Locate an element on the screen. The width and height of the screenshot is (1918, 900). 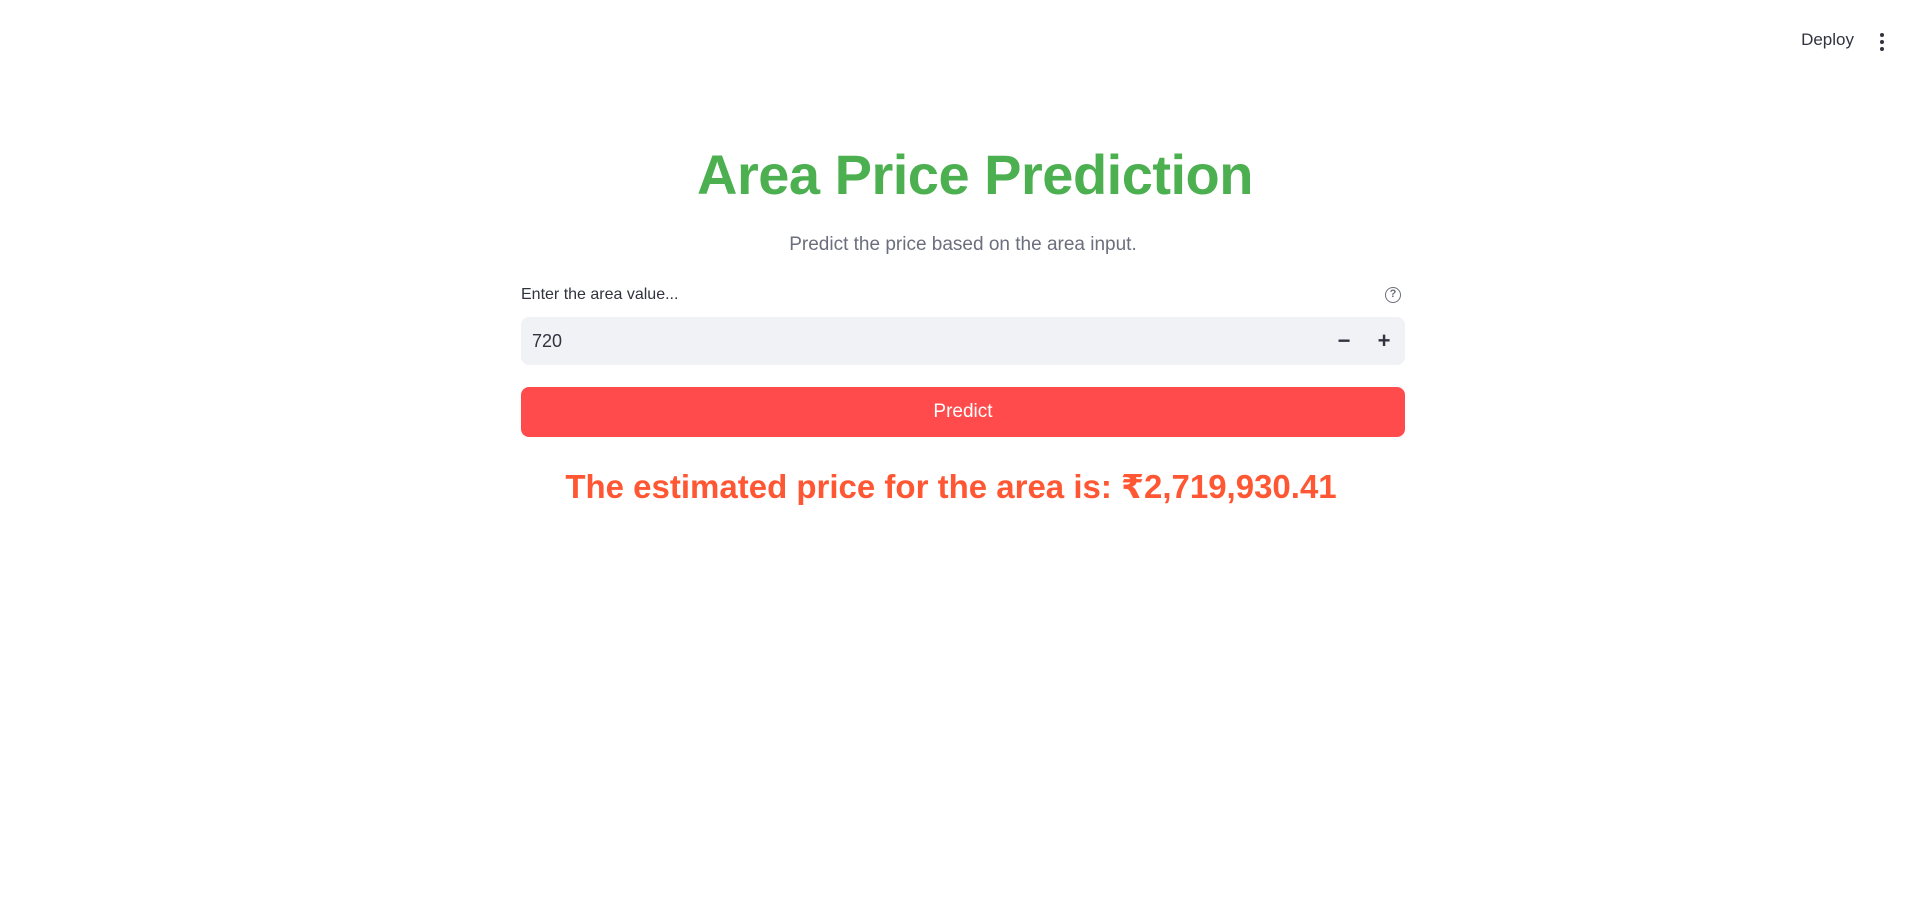
question-circle-icon: ? is located at coordinates (1393, 295).